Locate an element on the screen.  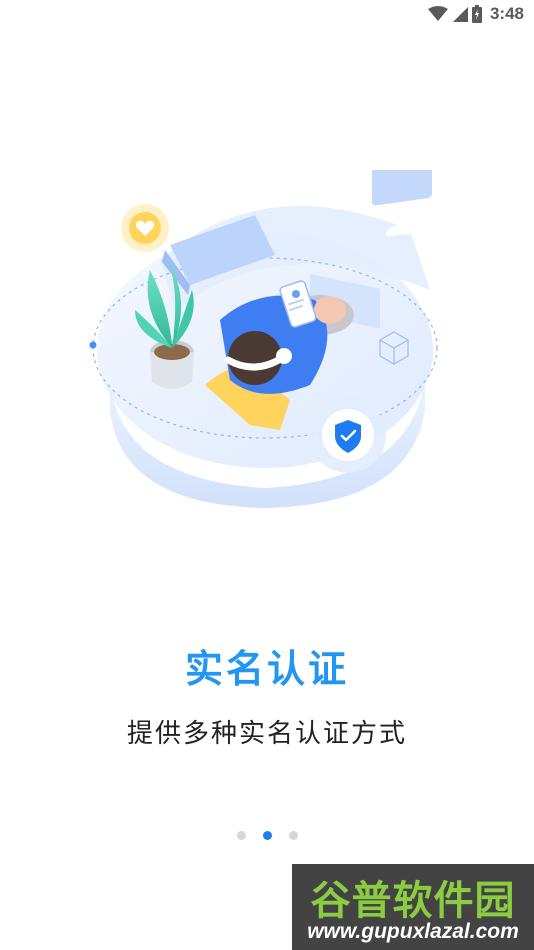
status-icons: 3:48 is located at coordinates (475, 14).